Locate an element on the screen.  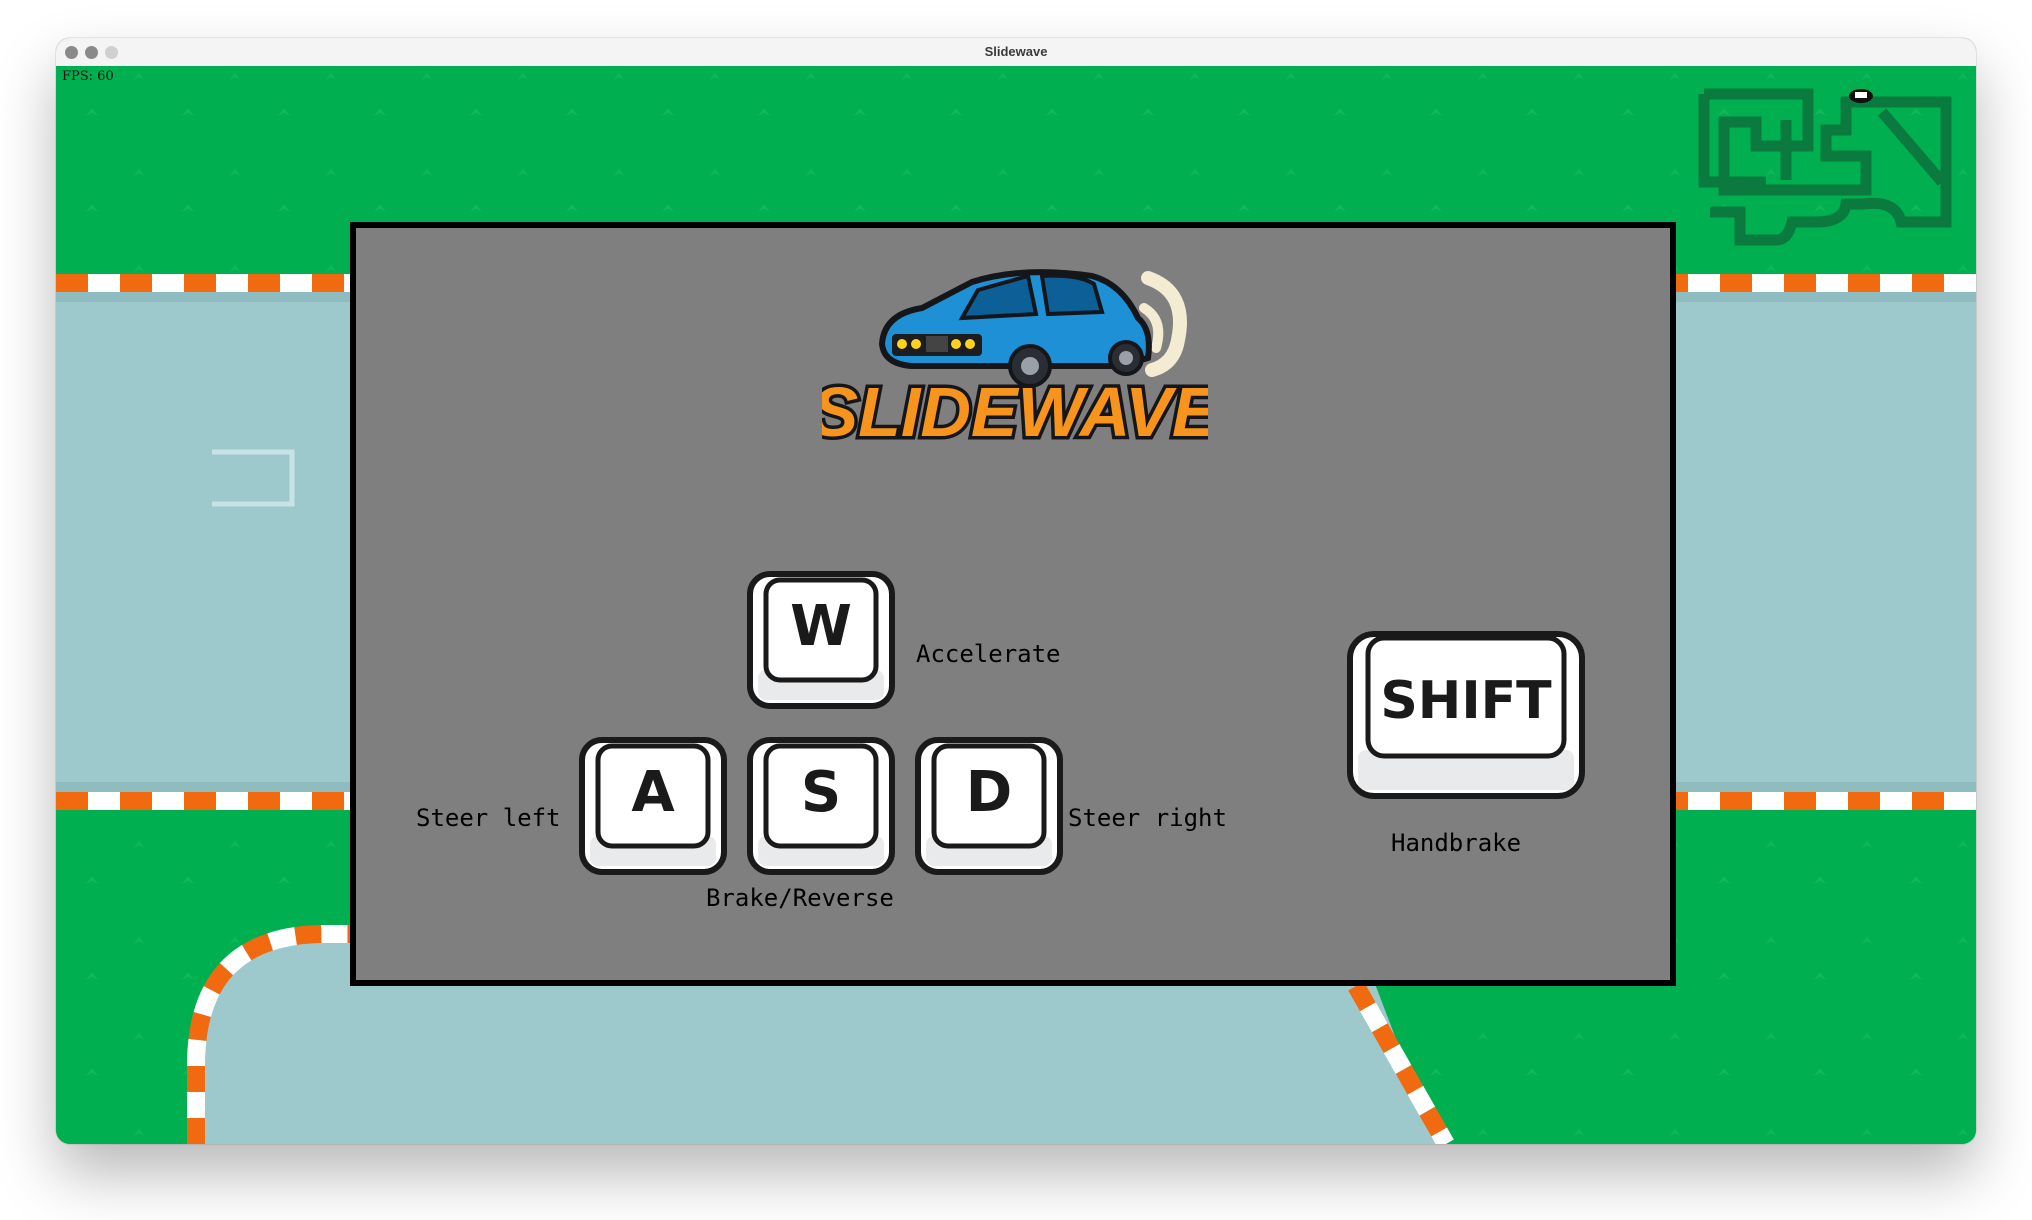
handbrake-label: Handbrake is located at coordinates (1456, 843).